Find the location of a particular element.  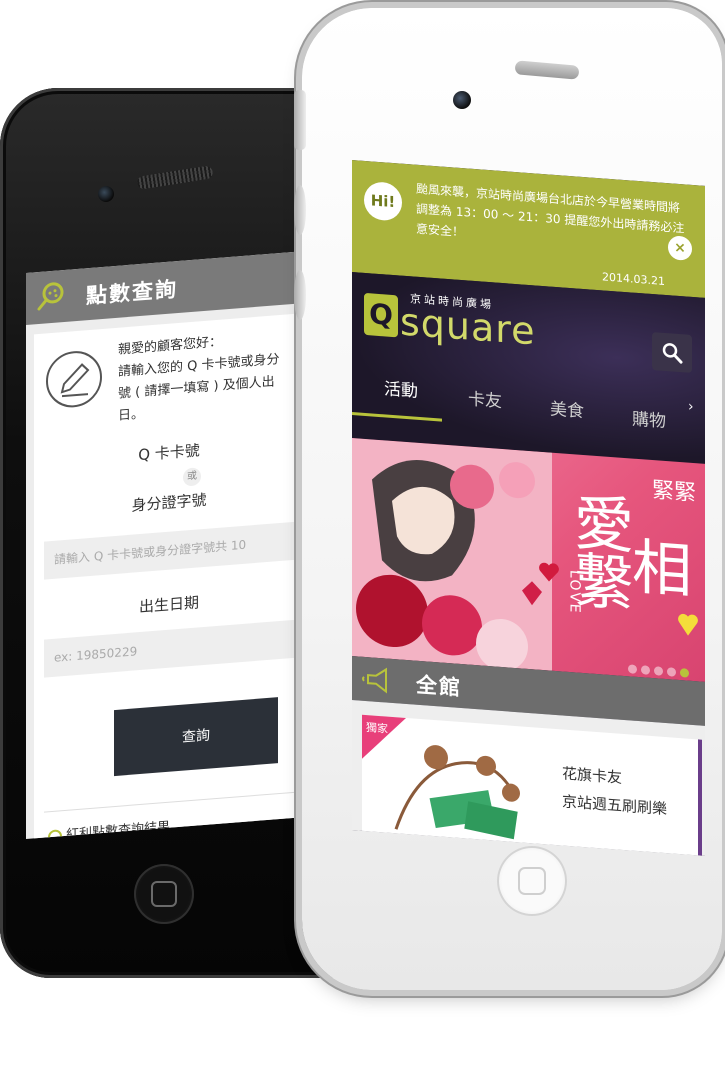

volume-up-button is located at coordinates (300, 210).